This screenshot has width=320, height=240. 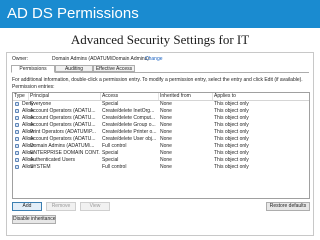 What do you see at coordinates (95, 206) in the screenshot?
I see `view-button: View` at bounding box center [95, 206].